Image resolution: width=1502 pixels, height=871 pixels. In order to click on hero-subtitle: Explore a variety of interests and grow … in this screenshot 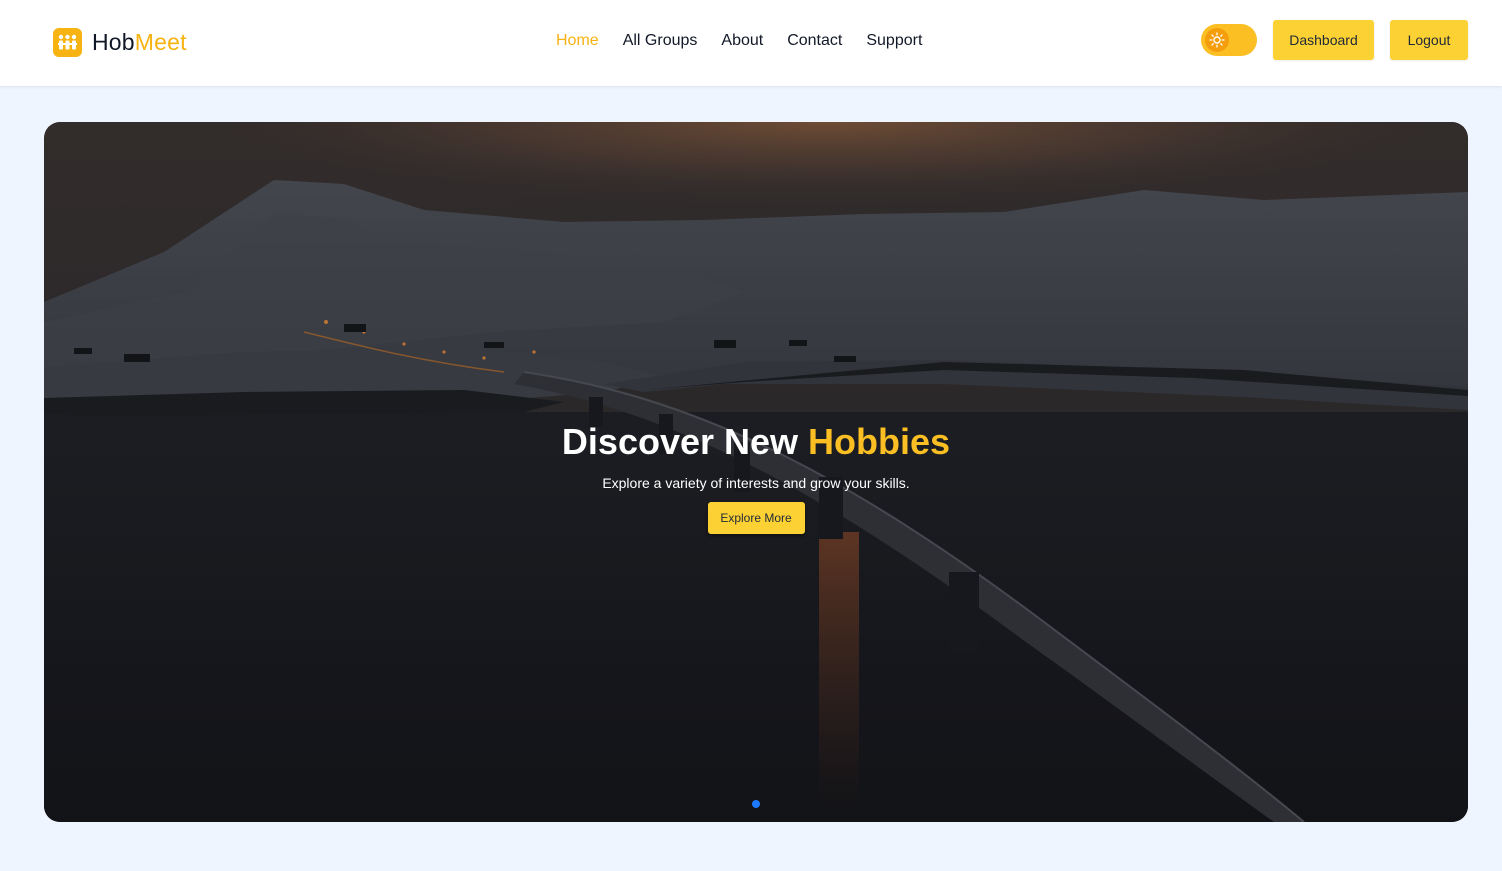, I will do `click(756, 483)`.